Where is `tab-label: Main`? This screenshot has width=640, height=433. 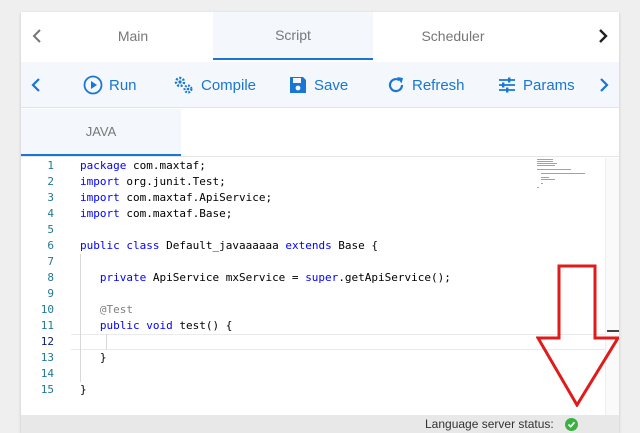
tab-label: Main is located at coordinates (133, 36).